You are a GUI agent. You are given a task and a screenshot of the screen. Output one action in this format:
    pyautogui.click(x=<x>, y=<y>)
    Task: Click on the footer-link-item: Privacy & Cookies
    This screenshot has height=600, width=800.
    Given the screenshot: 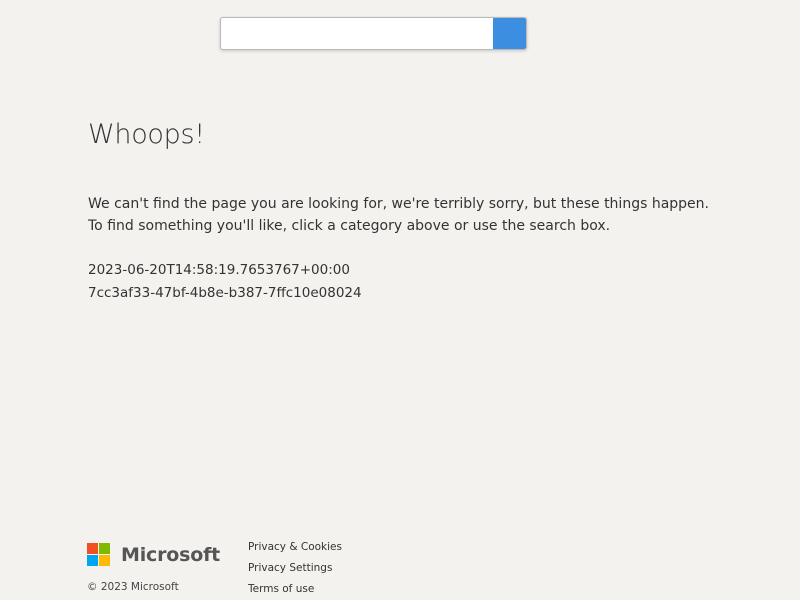 What is the action you would take?
    pyautogui.click(x=295, y=549)
    